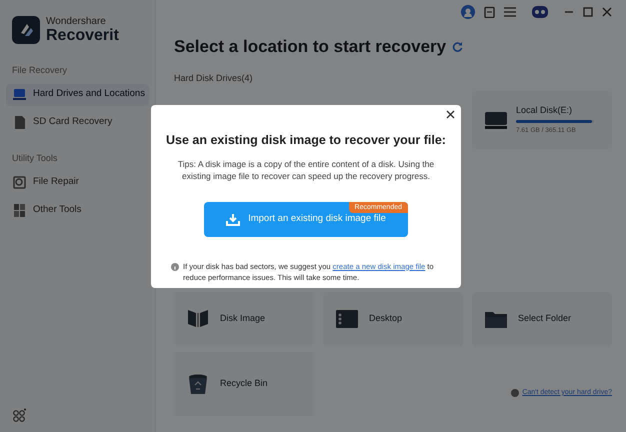  Describe the element at coordinates (588, 12) in the screenshot. I see `maximize-icon` at that location.